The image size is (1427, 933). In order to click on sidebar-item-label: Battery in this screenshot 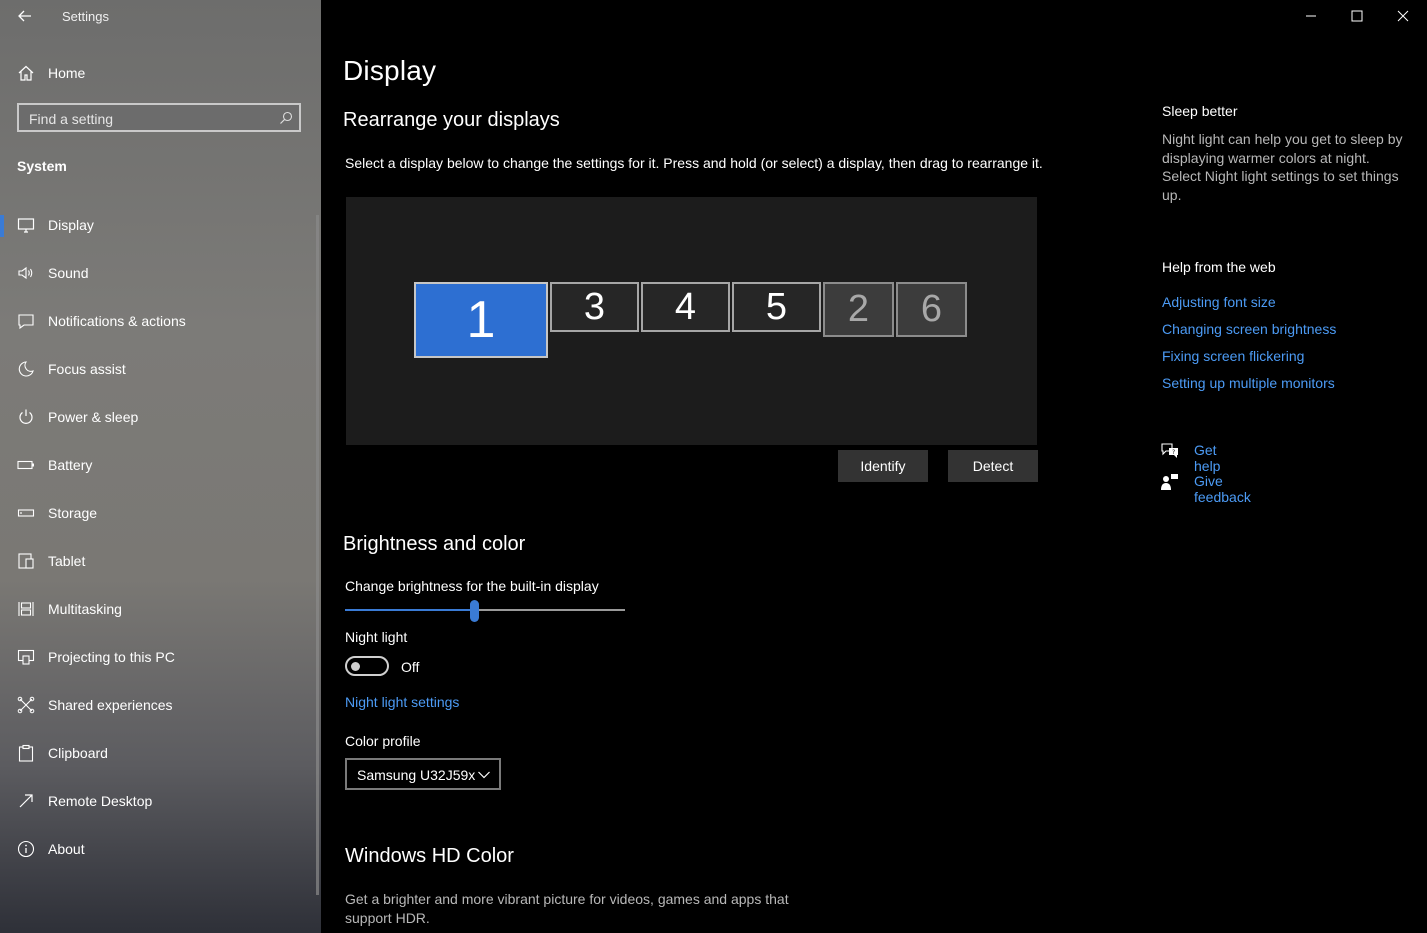, I will do `click(70, 465)`.